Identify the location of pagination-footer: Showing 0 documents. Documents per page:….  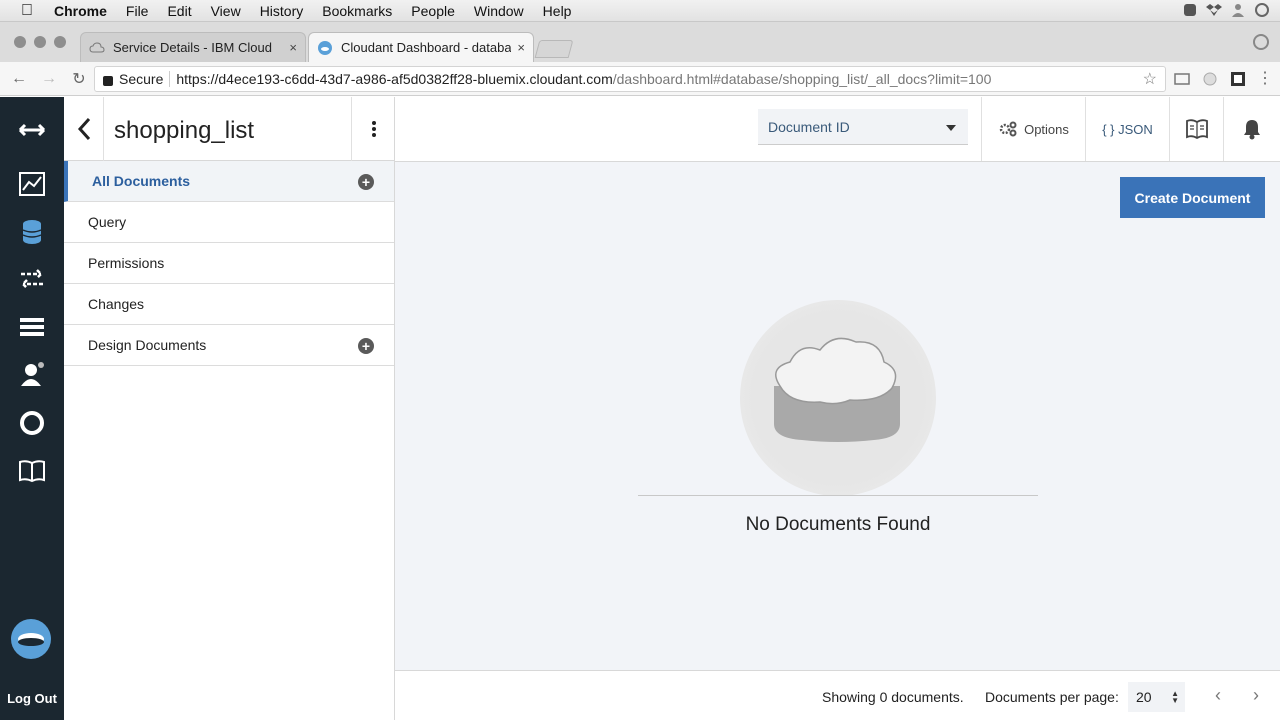
(837, 695).